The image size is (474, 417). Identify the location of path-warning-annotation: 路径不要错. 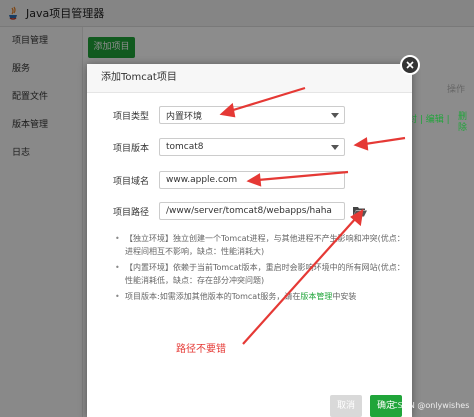
(201, 349).